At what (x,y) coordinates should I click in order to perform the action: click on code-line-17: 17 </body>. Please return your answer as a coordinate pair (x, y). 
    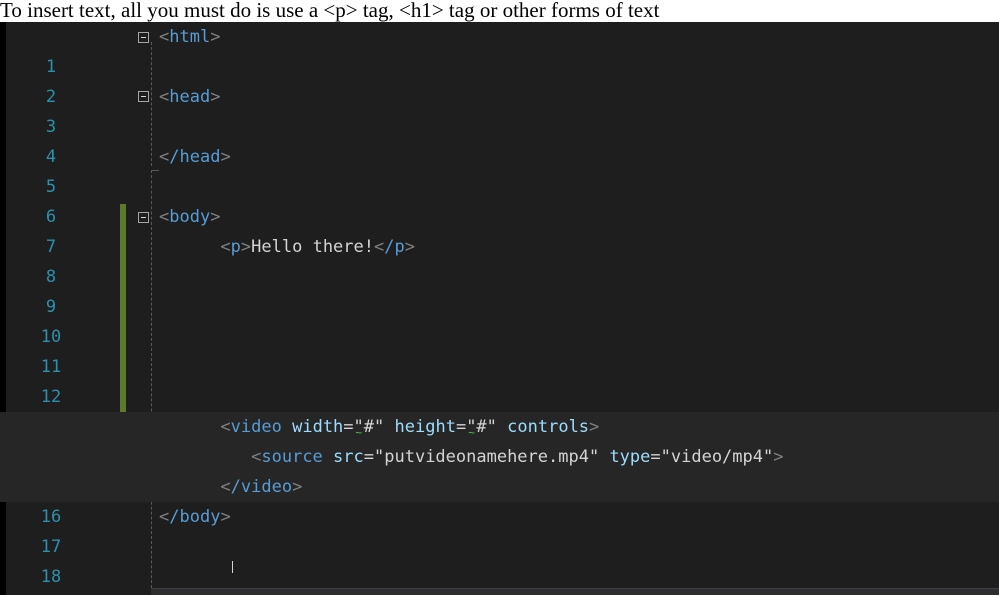
    Looking at the image, I should click on (499, 529).